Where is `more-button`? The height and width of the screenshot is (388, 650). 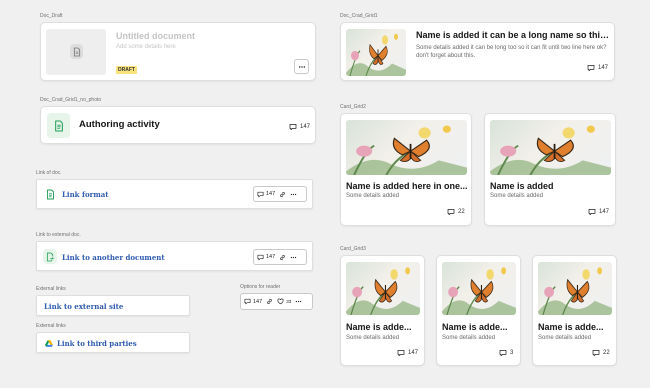
more-button is located at coordinates (301, 66).